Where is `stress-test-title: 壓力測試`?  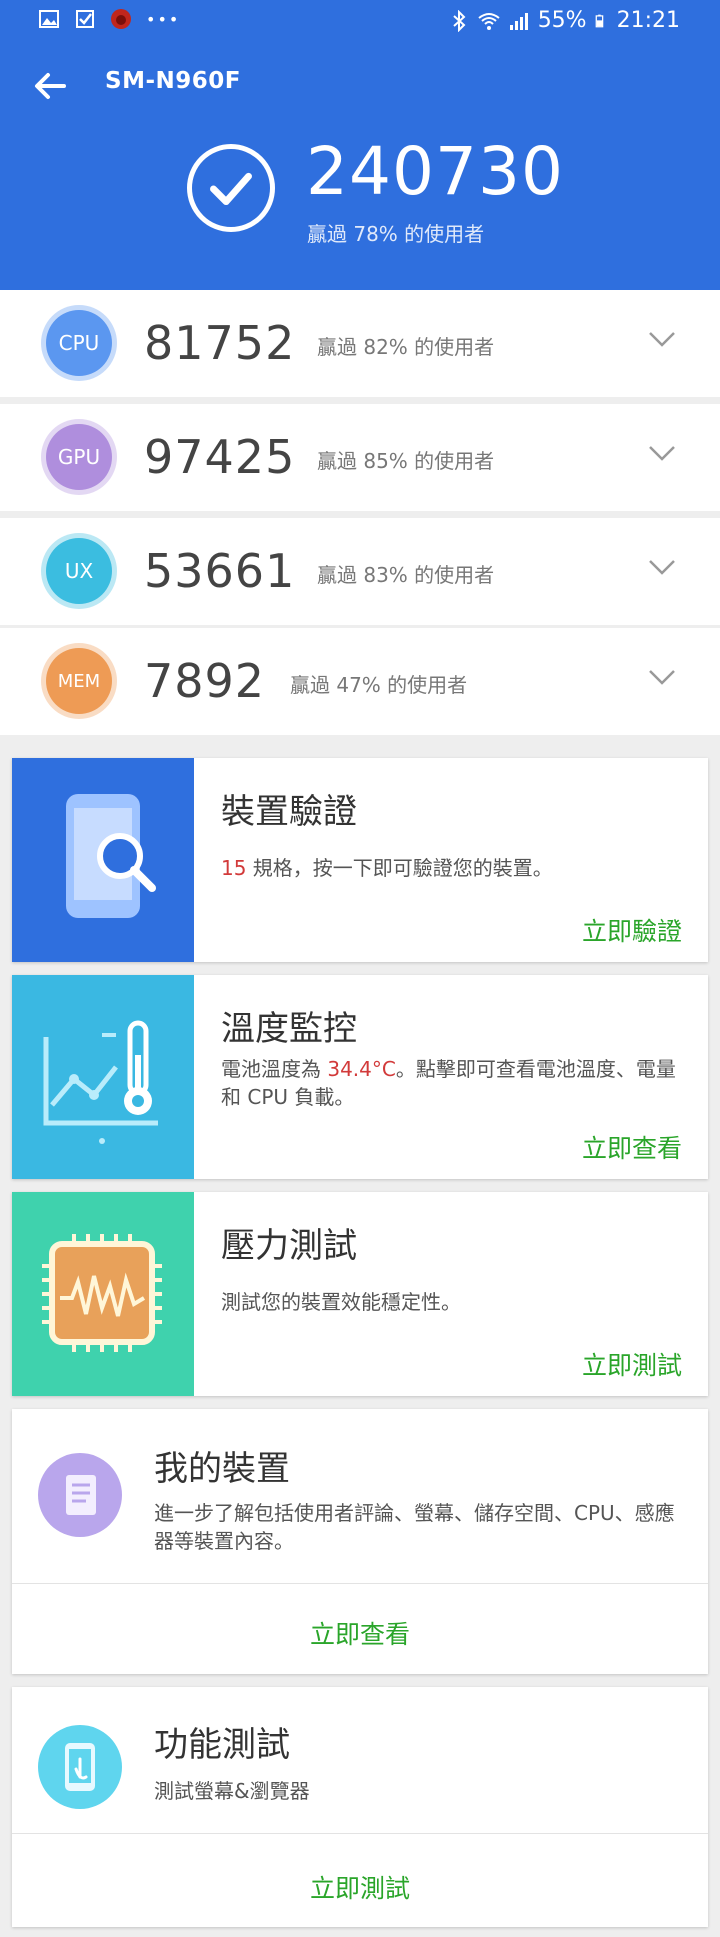
stress-test-title: 壓力測試 is located at coordinates (289, 1246).